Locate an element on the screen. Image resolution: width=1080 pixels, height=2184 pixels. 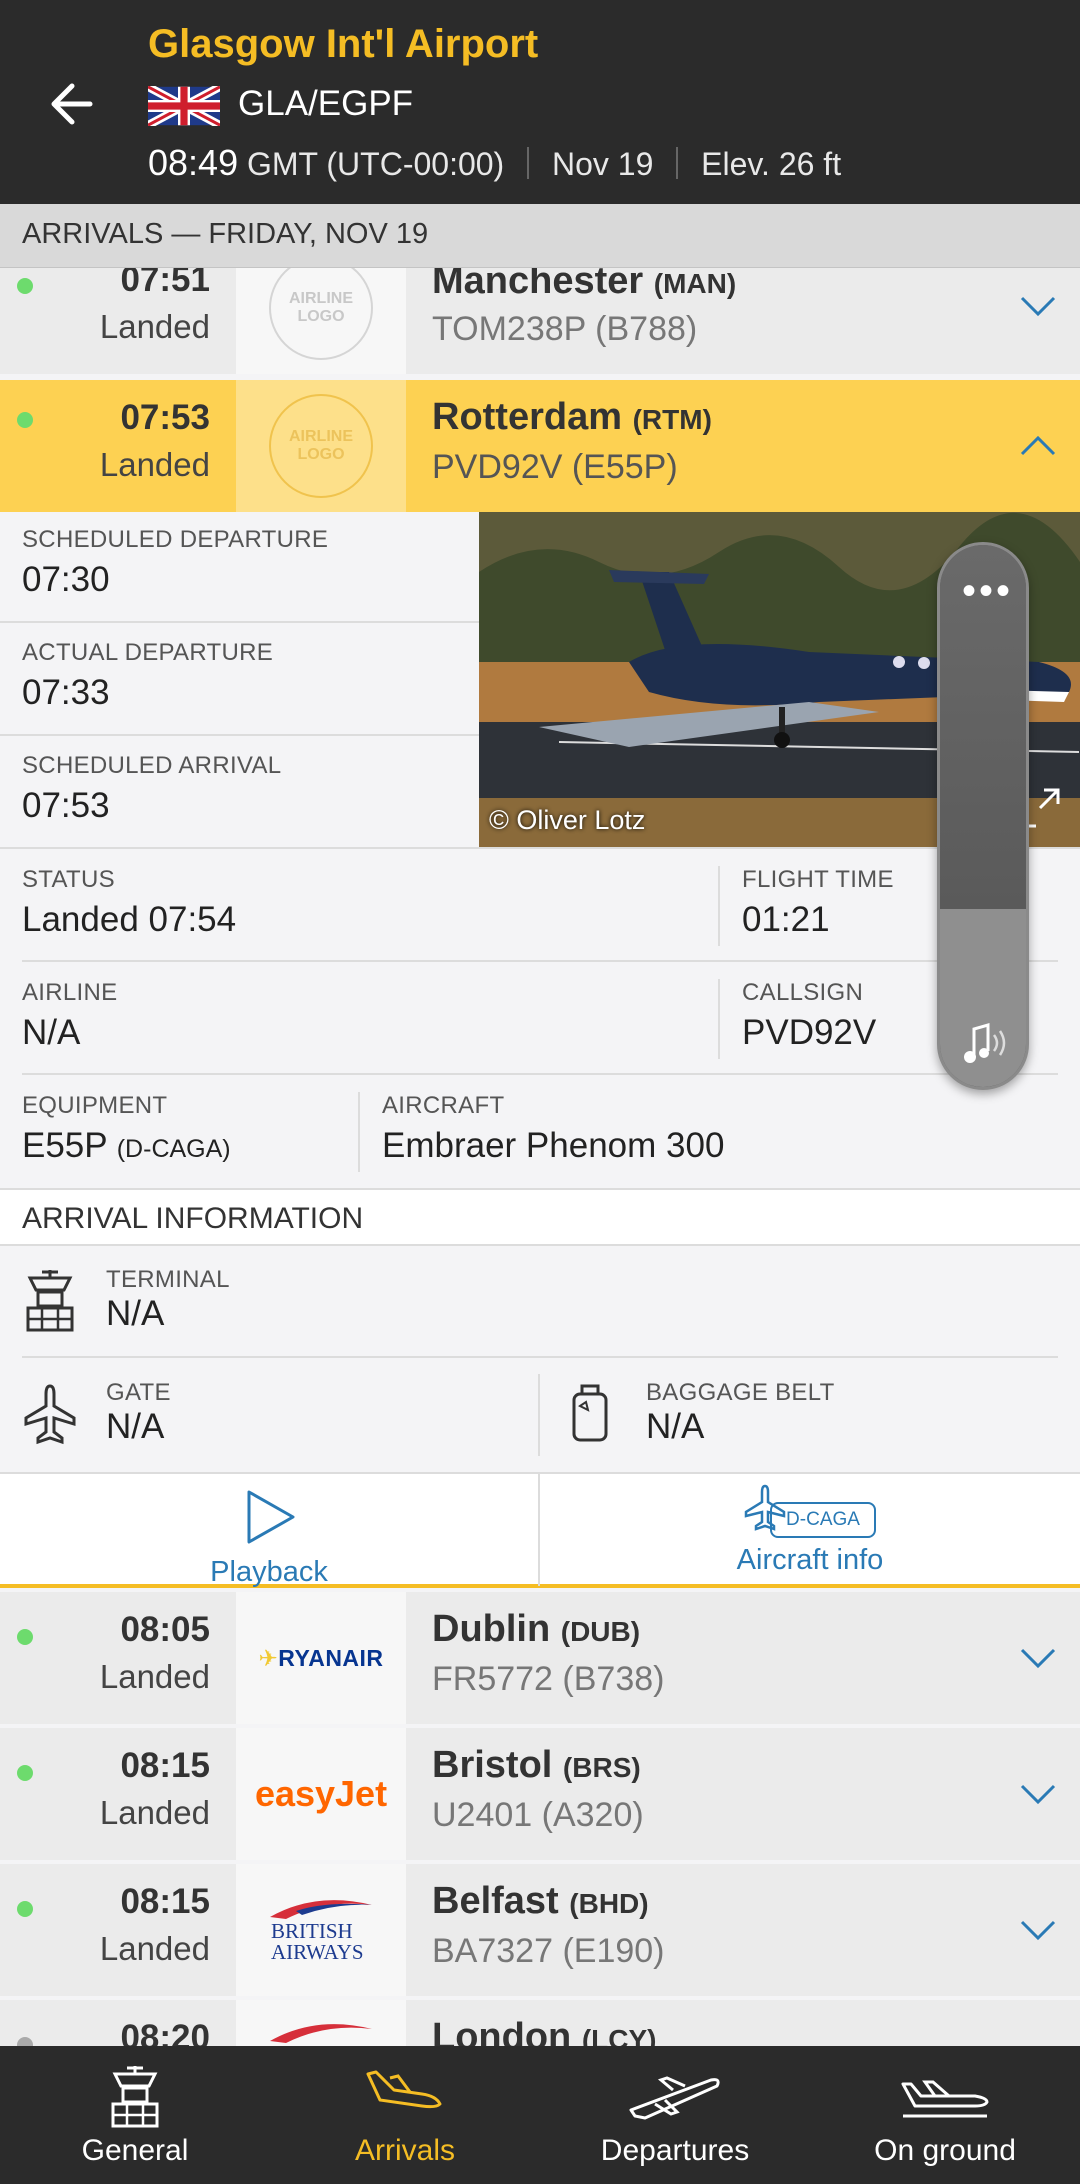
nav-general: General is located at coordinates (135, 2115).